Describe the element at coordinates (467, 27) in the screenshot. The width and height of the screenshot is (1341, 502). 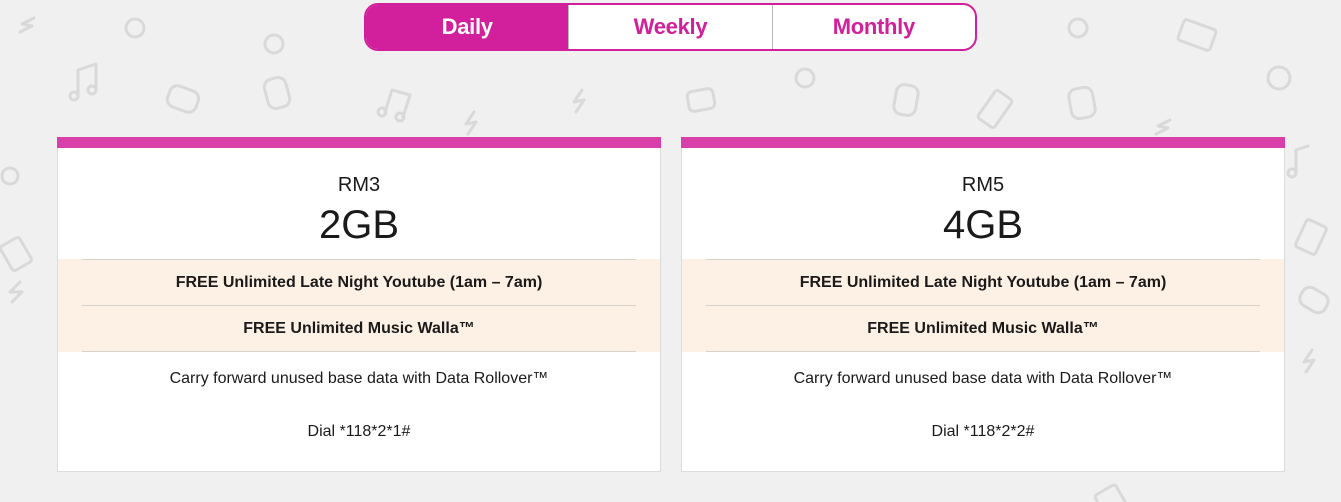
I see `tab-daily: Daily` at that location.